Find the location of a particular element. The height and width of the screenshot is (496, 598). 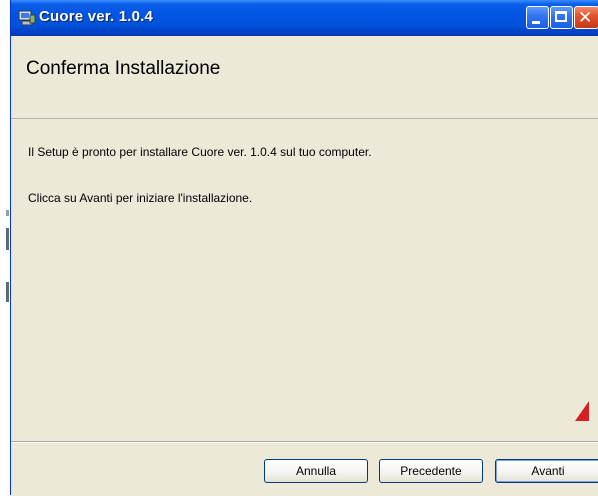

close-icon: ✕ is located at coordinates (585, 17).